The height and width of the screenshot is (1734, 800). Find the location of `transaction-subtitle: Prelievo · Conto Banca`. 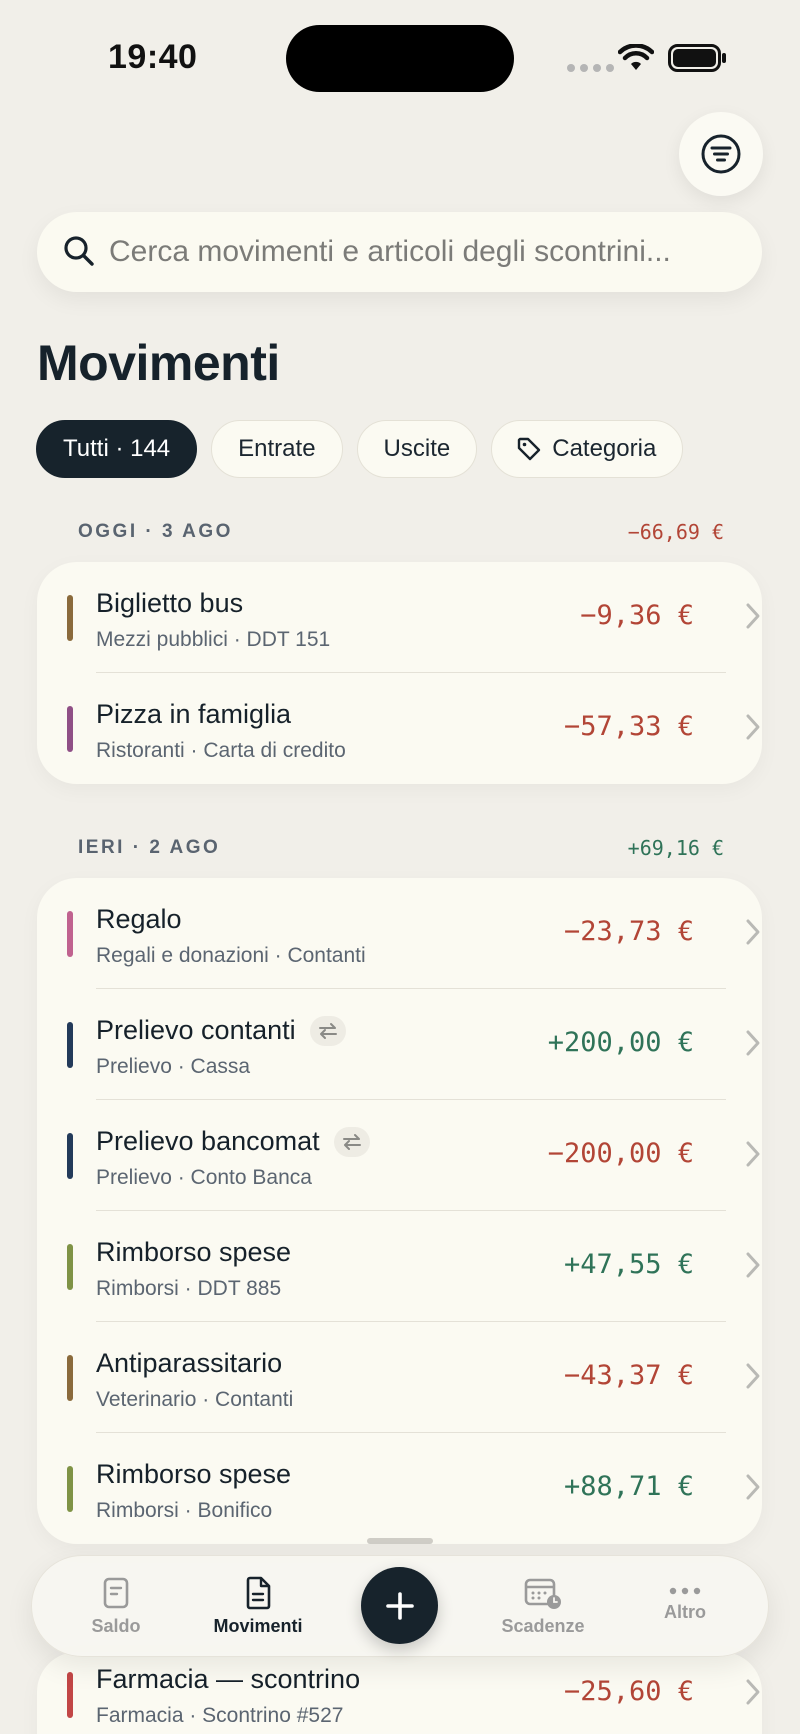

transaction-subtitle: Prelievo · Conto Banca is located at coordinates (204, 1177).